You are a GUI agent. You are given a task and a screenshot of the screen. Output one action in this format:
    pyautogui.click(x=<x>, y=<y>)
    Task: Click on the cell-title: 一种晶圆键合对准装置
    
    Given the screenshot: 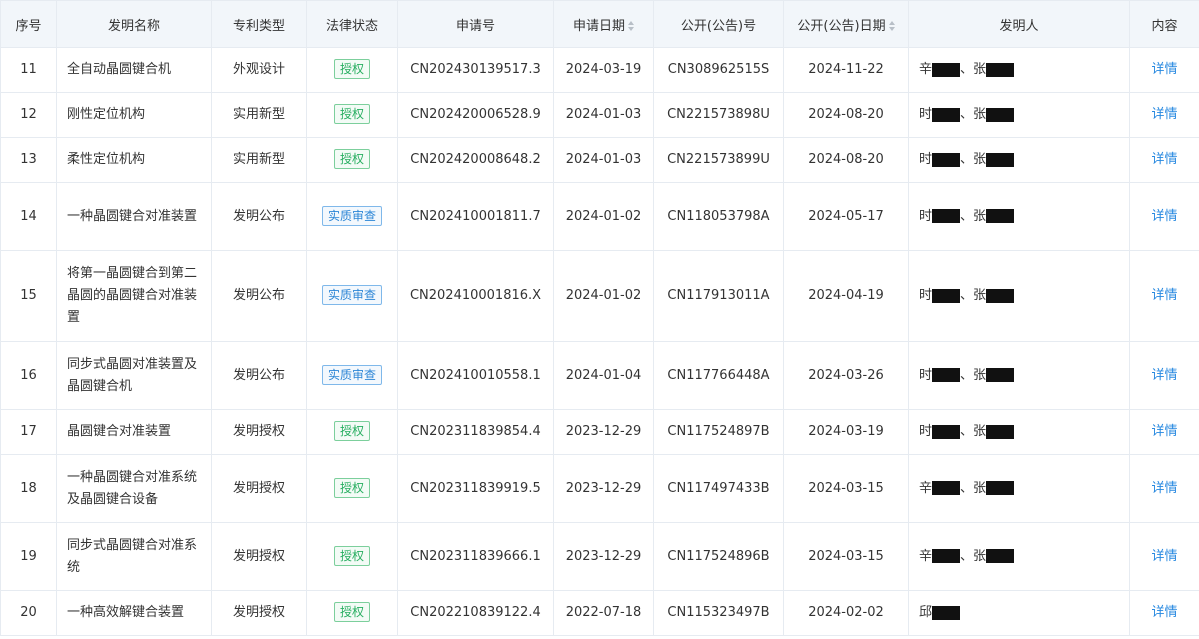 What is the action you would take?
    pyautogui.click(x=134, y=216)
    